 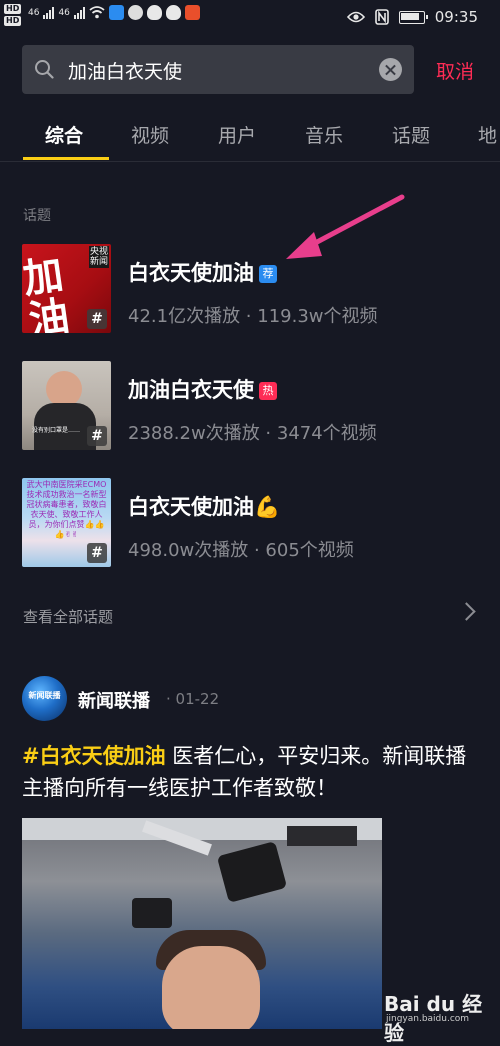 What do you see at coordinates (13, 15) in the screenshot?
I see `hd-indicators: HD HD` at bounding box center [13, 15].